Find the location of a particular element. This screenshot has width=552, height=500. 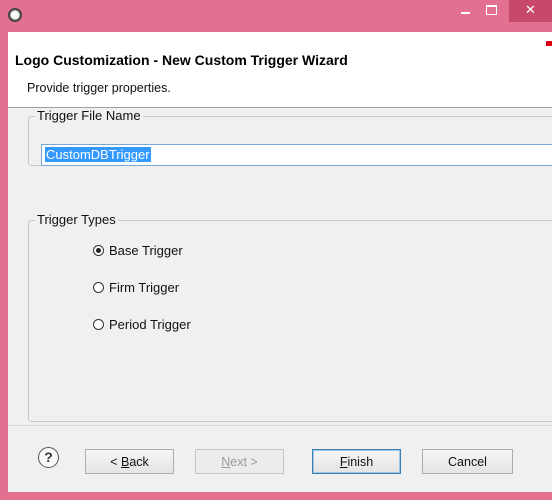

back-button-prefix: < is located at coordinates (115, 462).